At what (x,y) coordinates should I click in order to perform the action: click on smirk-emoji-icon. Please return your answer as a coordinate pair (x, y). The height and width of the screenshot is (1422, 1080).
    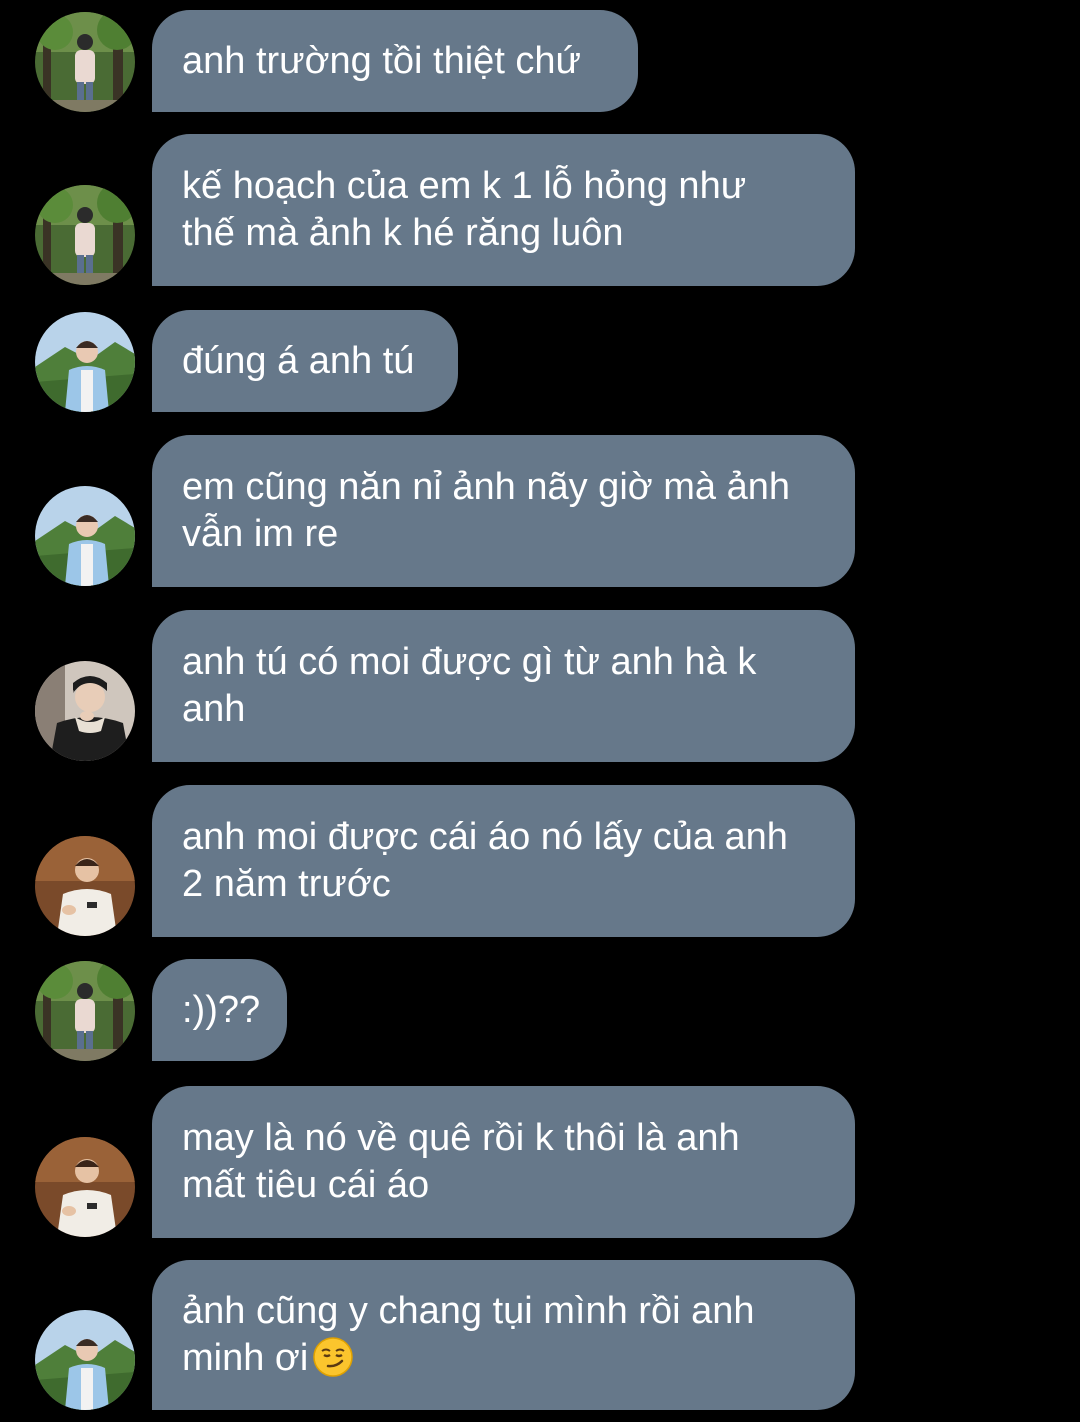
    Looking at the image, I should click on (333, 1357).